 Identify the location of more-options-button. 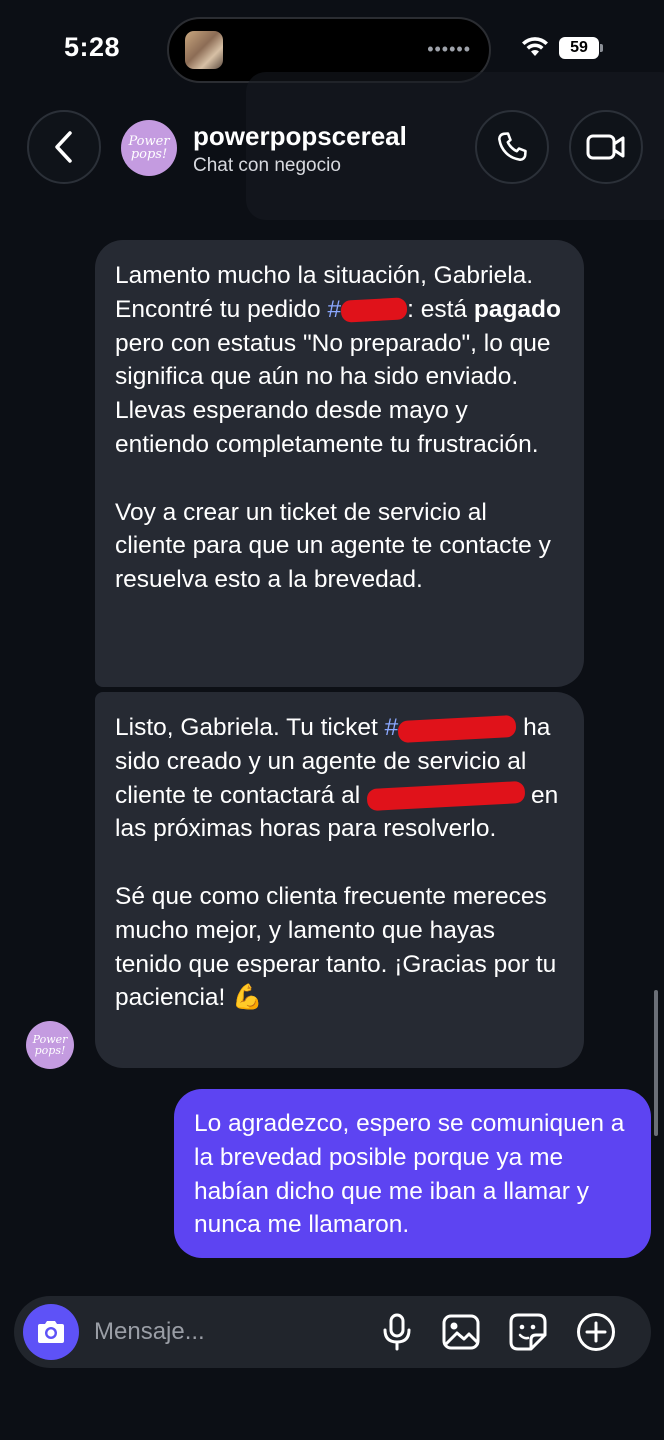
(596, 1332).